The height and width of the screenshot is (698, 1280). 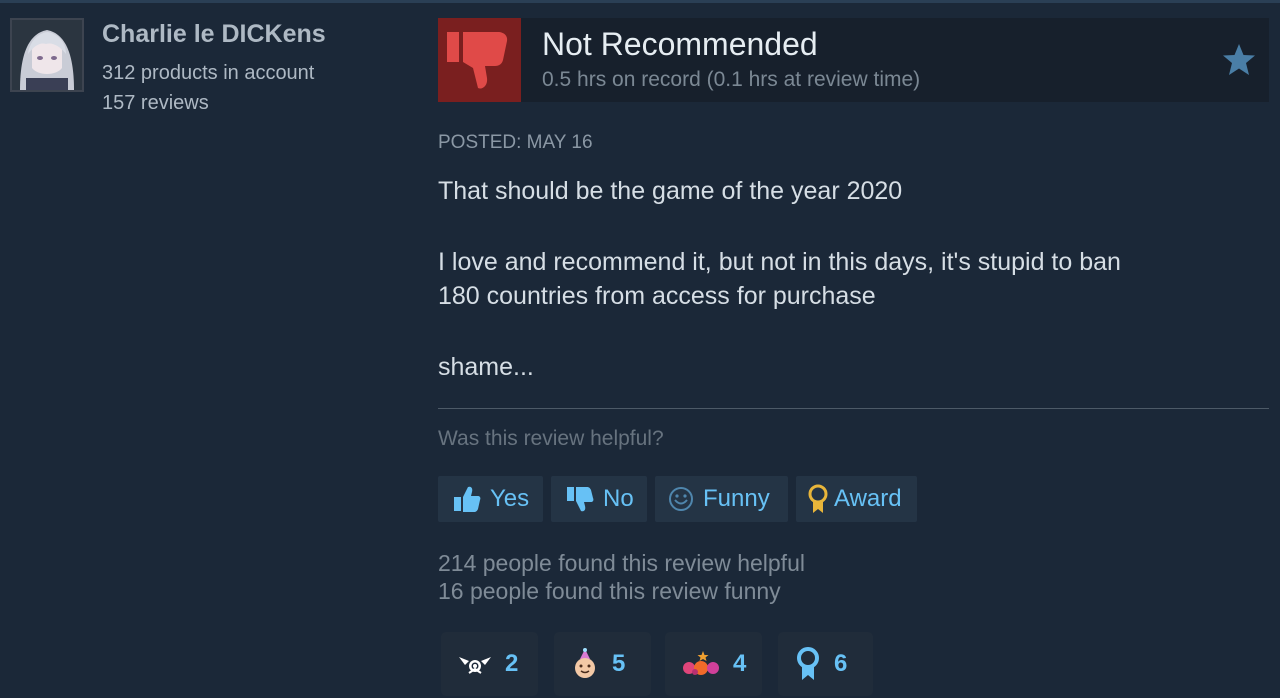 I want to click on helpful-count: 214 people found this review helpful, so click(x=621, y=563).